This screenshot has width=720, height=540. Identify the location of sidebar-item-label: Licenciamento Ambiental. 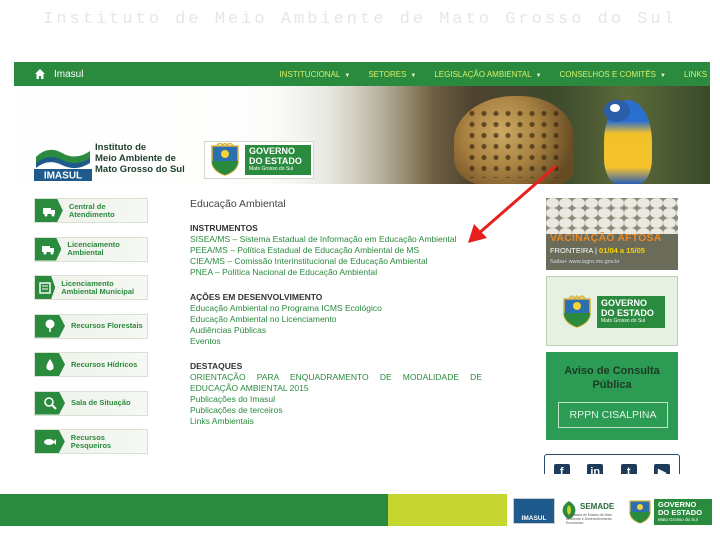
(93, 248).